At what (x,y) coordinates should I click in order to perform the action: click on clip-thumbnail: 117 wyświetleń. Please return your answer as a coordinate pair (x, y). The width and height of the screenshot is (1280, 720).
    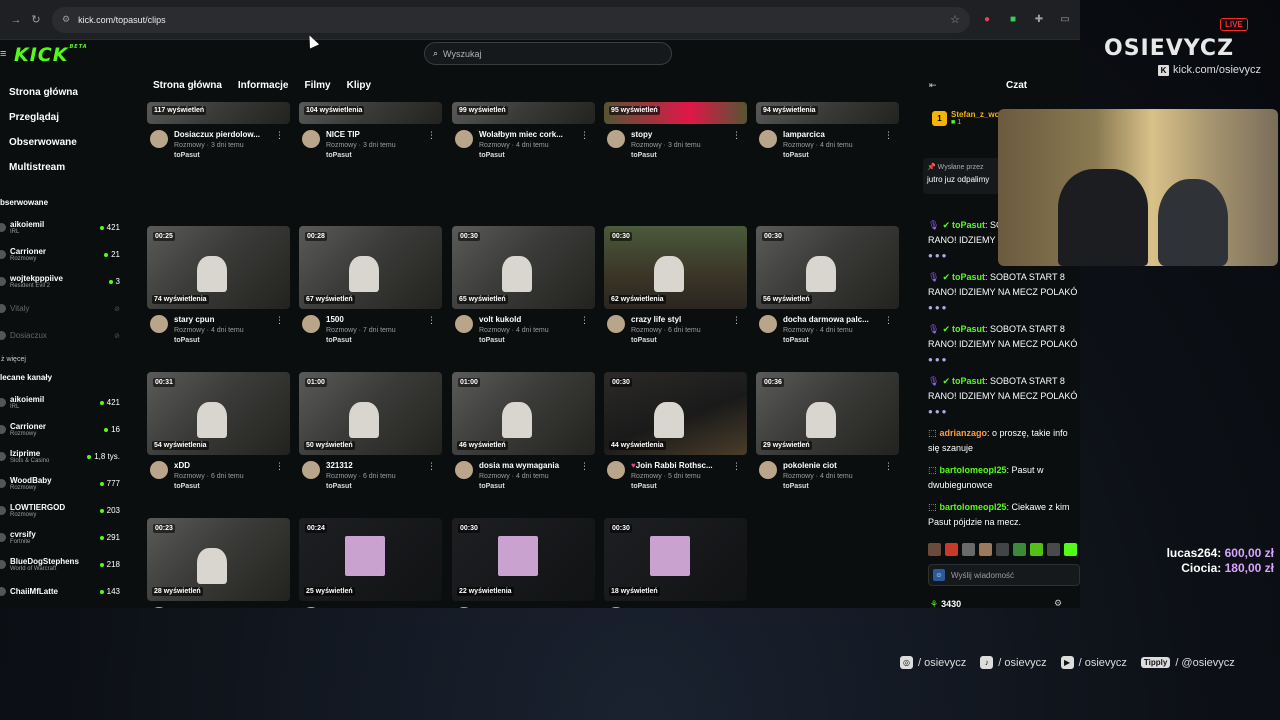
    Looking at the image, I should click on (218, 113).